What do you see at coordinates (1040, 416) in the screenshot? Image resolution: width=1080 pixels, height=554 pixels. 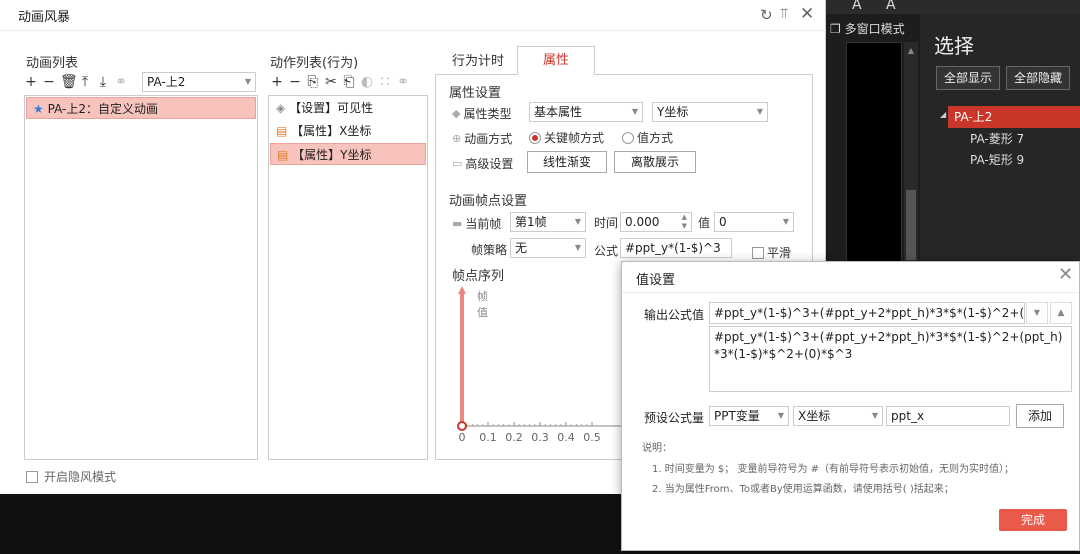 I see `add-button: 添加` at bounding box center [1040, 416].